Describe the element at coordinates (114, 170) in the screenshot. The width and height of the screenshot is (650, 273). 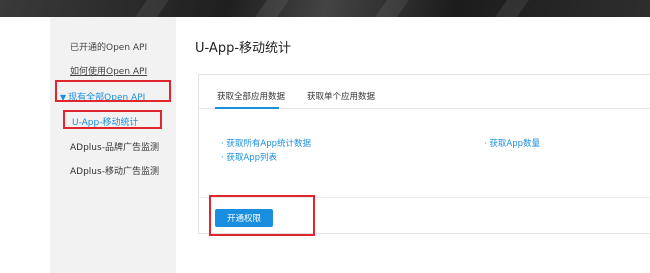
I see `sidebar-item-adplus-mobile: ADplus-移动广告监测` at that location.